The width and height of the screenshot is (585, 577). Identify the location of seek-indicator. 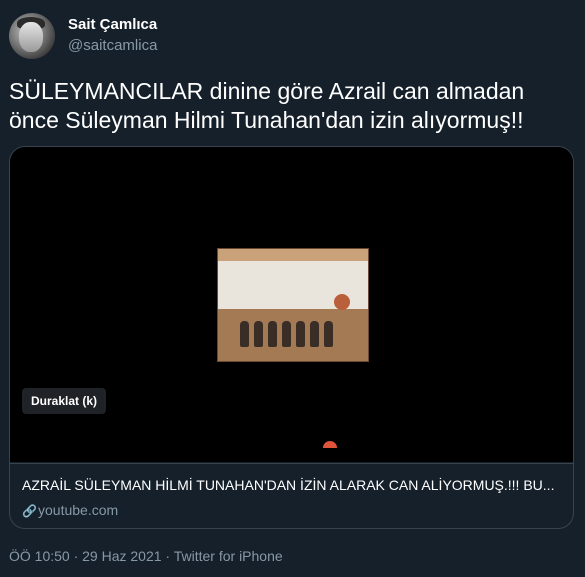
(330, 444).